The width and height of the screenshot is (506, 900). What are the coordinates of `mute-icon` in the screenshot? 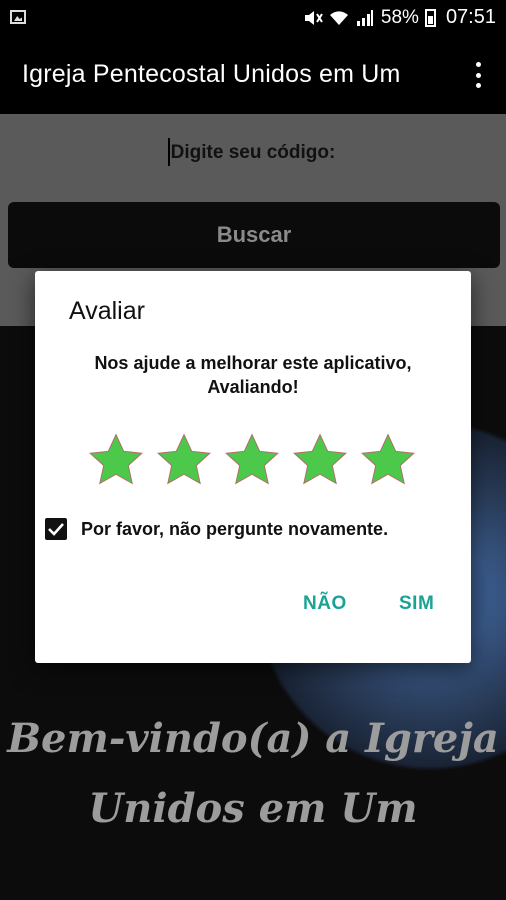 It's located at (313, 18).